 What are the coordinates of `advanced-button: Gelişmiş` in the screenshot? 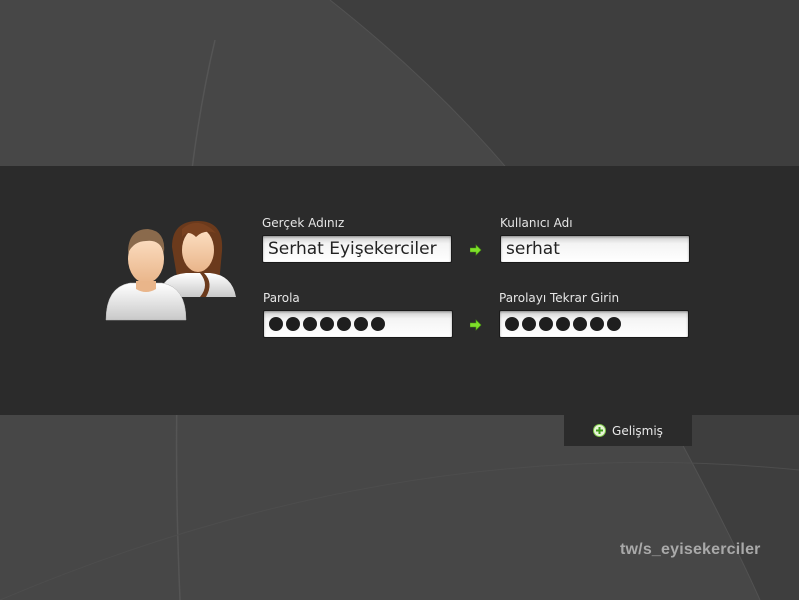 It's located at (628, 430).